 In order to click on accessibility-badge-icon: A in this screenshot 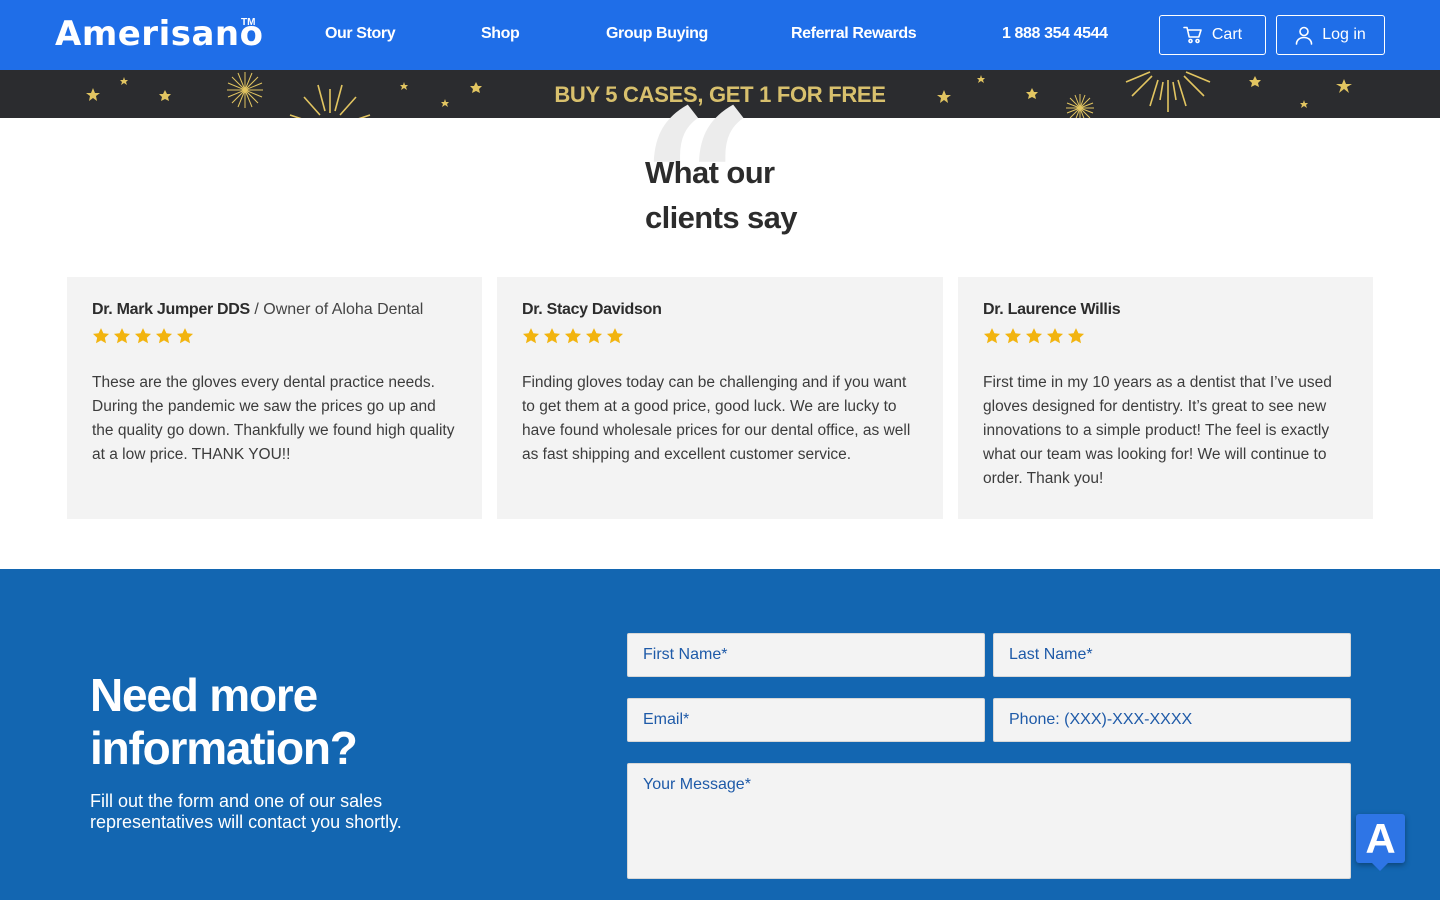, I will do `click(1380, 842)`.